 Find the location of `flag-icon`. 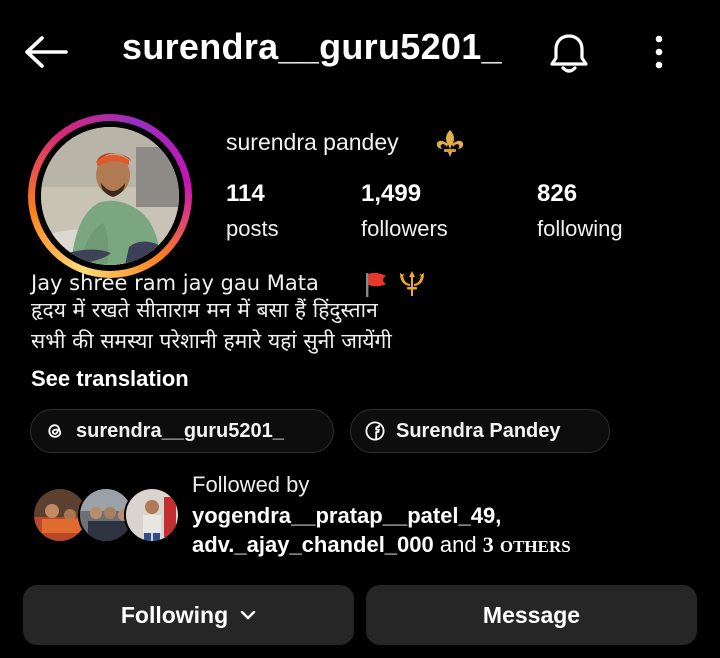

flag-icon is located at coordinates (376, 284).